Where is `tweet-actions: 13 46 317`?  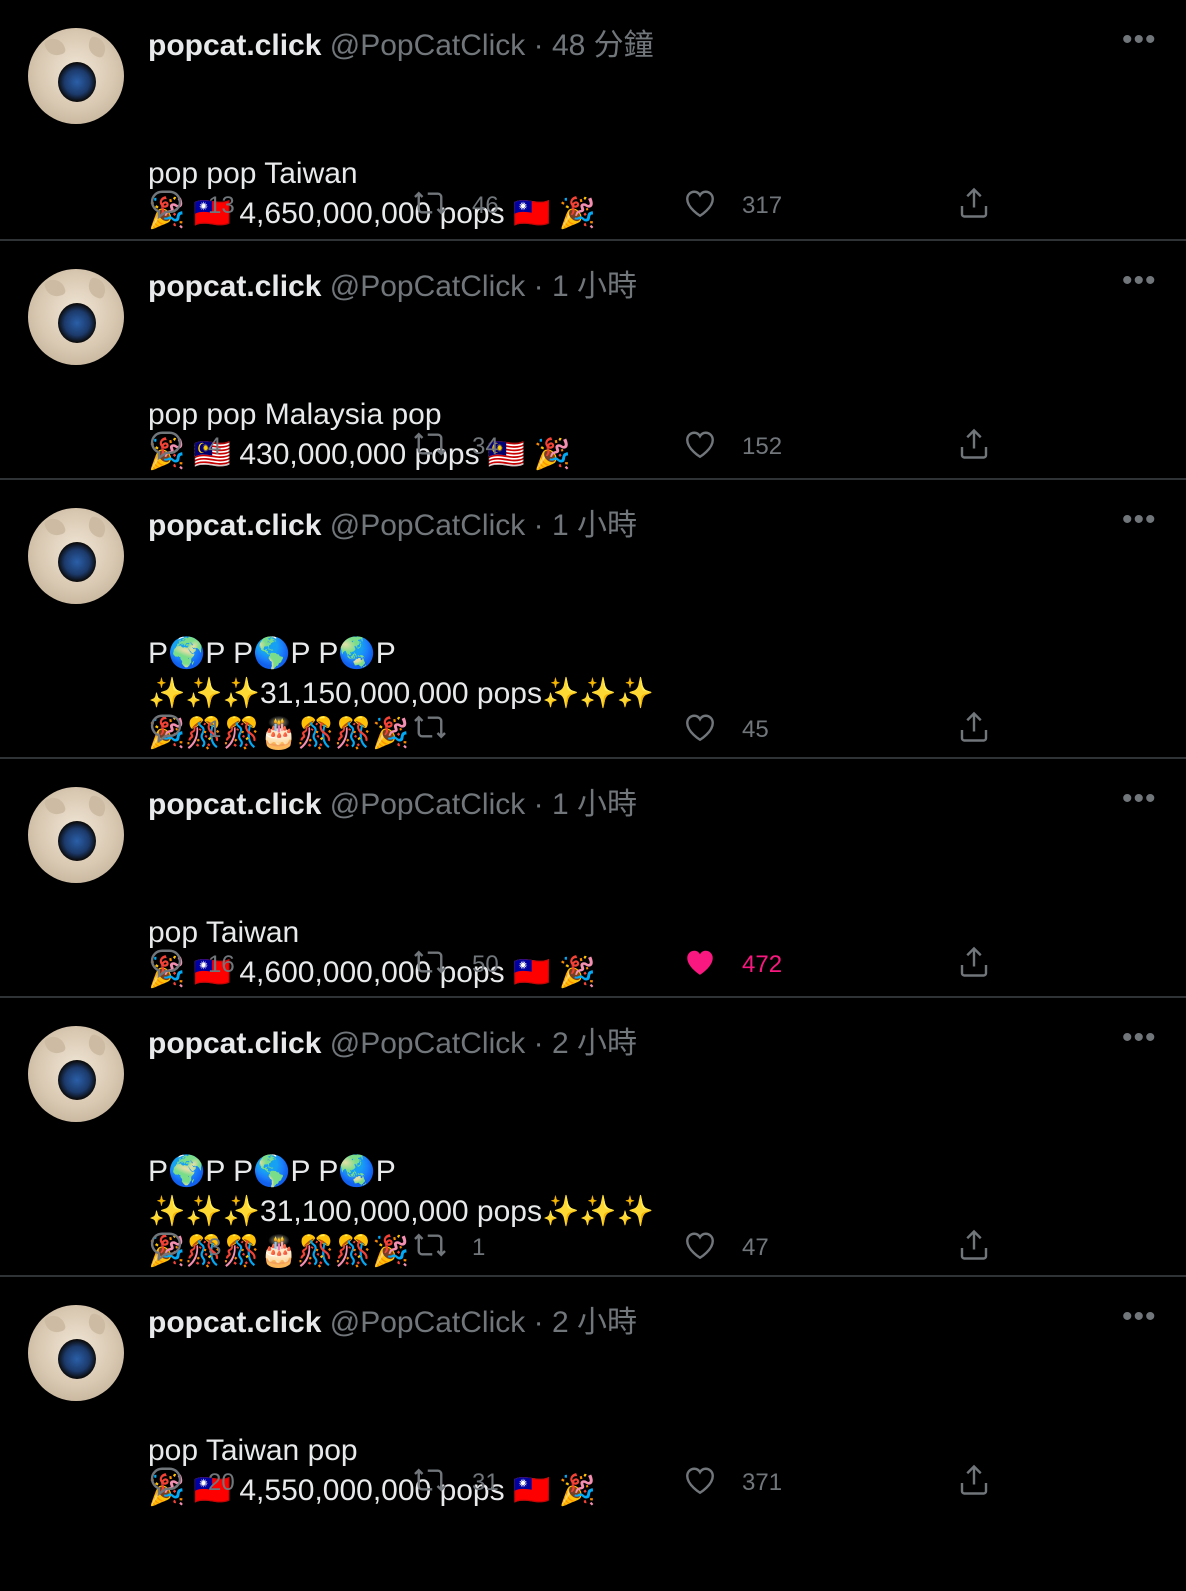 tweet-actions: 13 46 317 is located at coordinates (578, 206).